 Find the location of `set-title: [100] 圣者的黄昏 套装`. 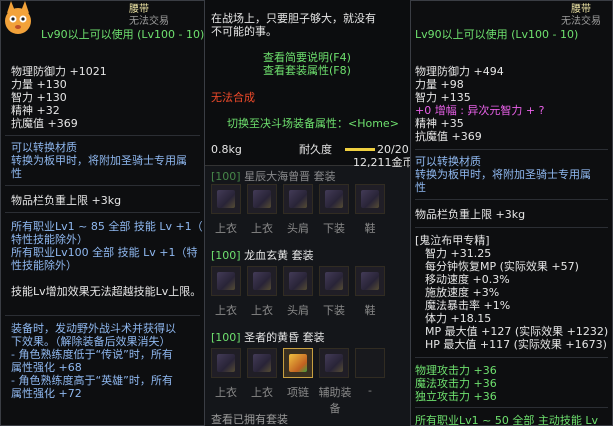

set-title: [100] 圣者的黄昏 套装 is located at coordinates (268, 337).